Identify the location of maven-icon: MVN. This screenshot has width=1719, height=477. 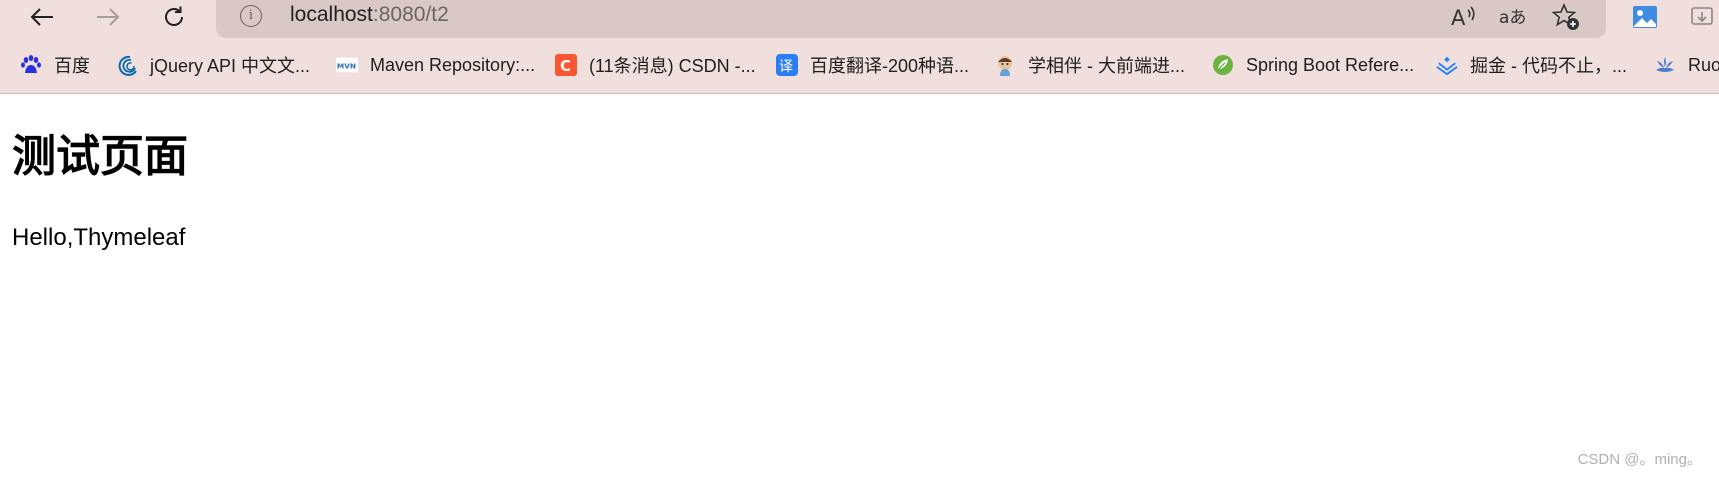
(347, 65).